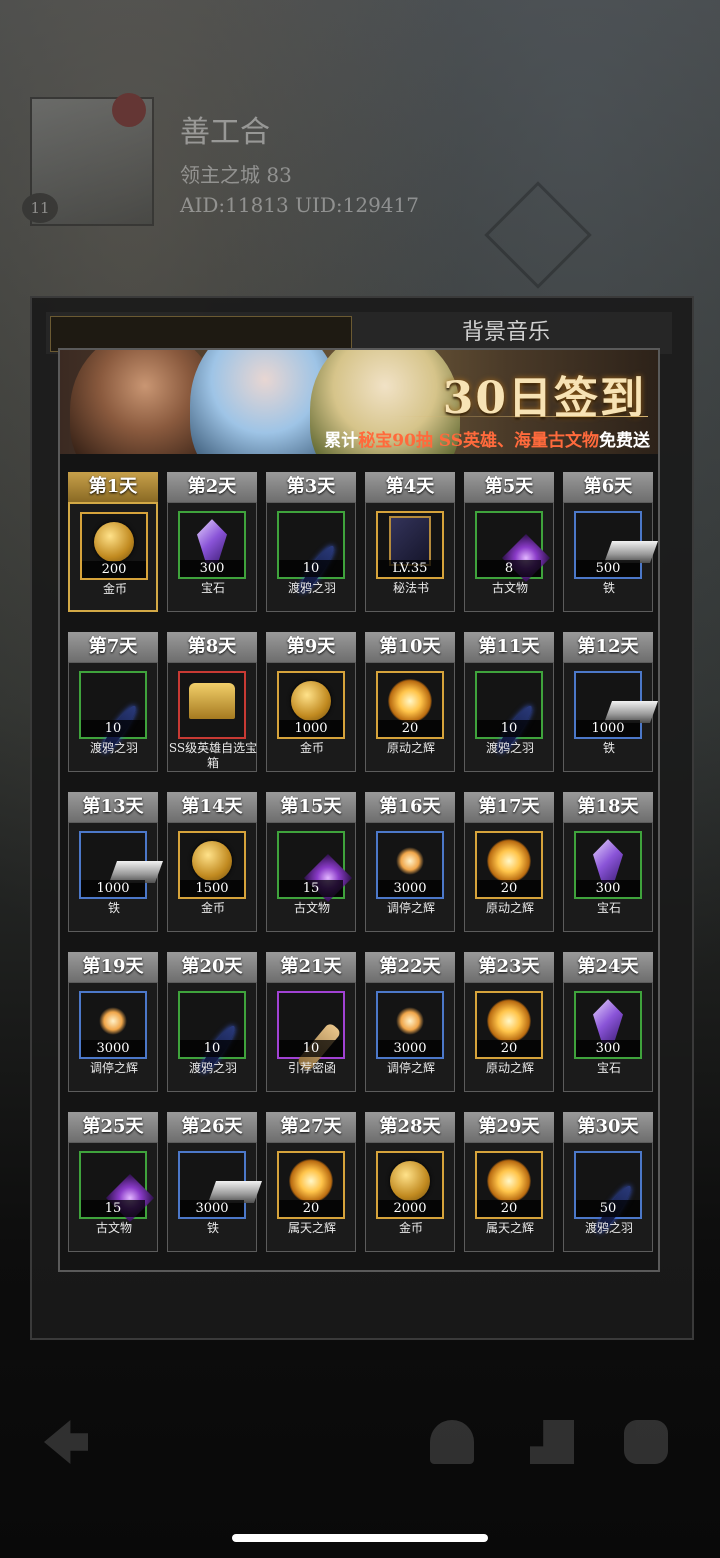 The width and height of the screenshot is (720, 1558). Describe the element at coordinates (114, 546) in the screenshot. I see `reward-frame: 200` at that location.